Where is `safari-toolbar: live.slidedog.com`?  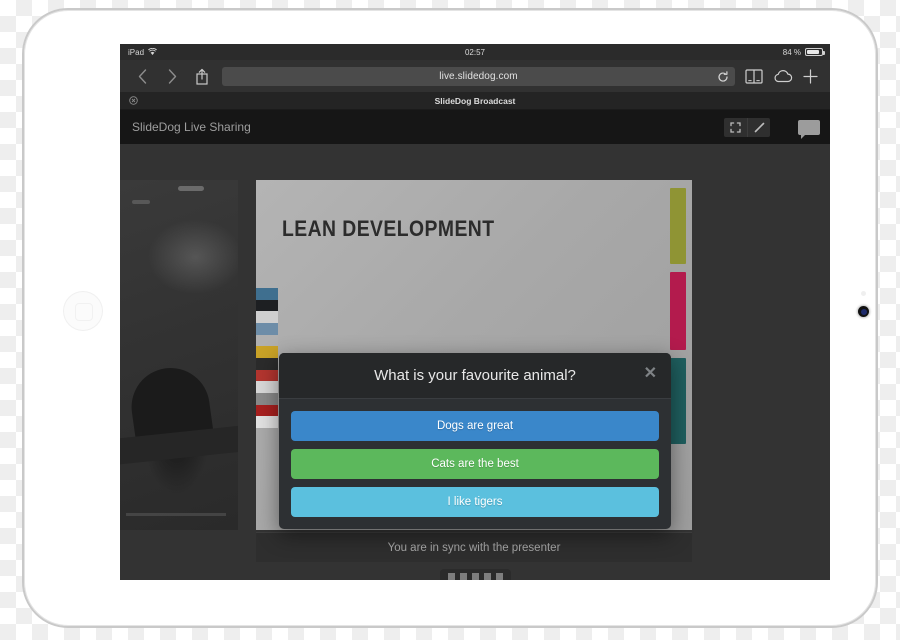 safari-toolbar: live.slidedog.com is located at coordinates (475, 76).